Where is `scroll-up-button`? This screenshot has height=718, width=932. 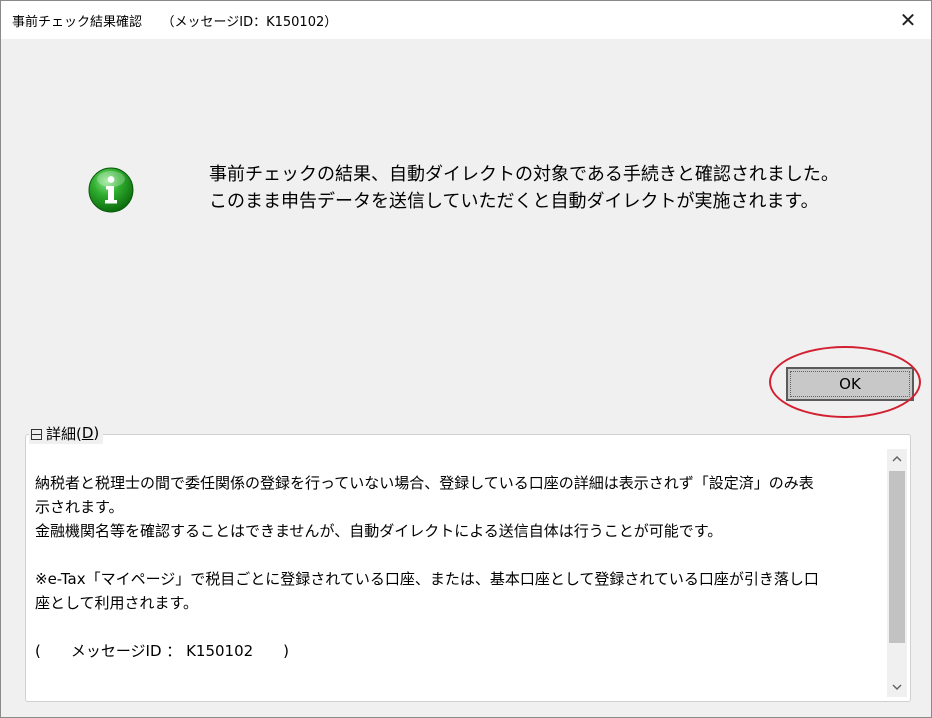
scroll-up-button is located at coordinates (897, 459).